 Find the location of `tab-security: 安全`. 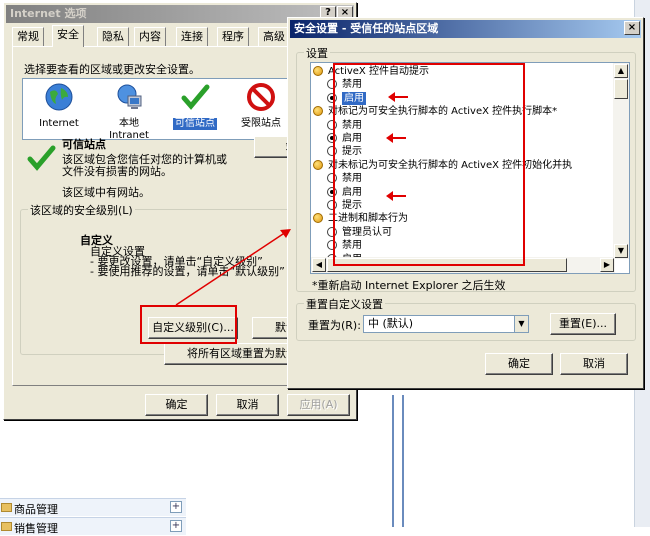

tab-security: 安全 is located at coordinates (68, 36).